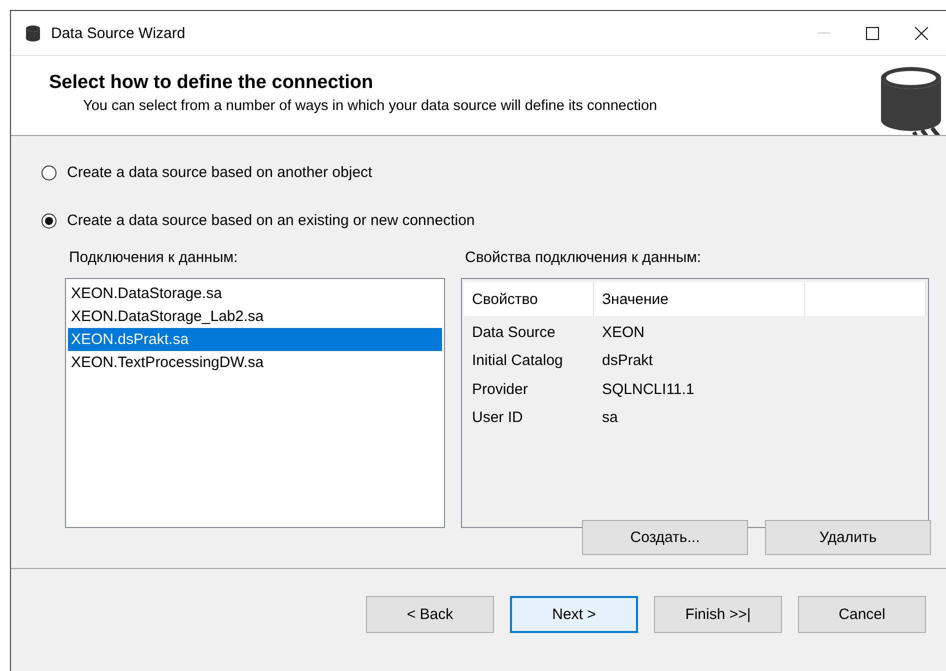 The height and width of the screenshot is (671, 946). Describe the element at coordinates (154, 257) in the screenshot. I see `list-label: Подключения к данным:` at that location.